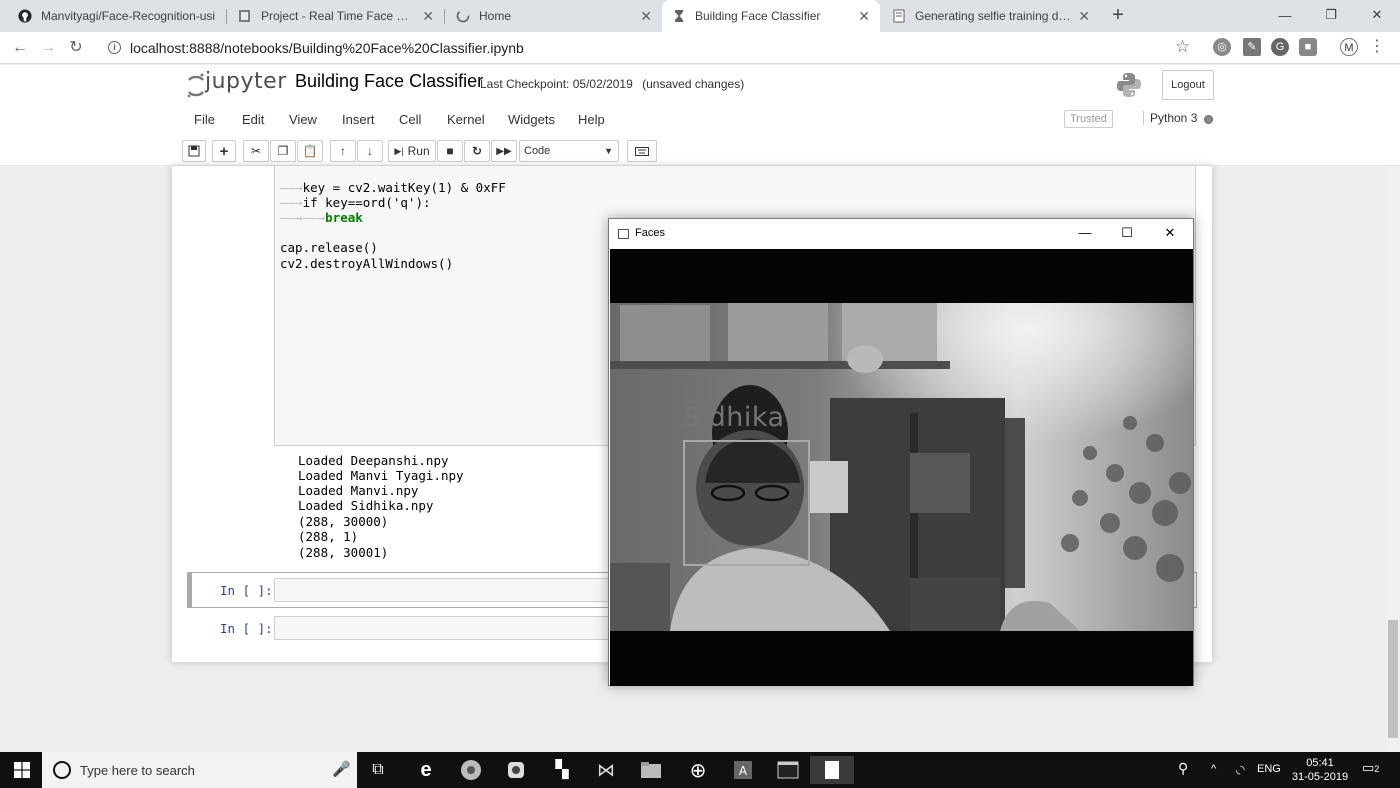 Image resolution: width=1400 pixels, height=788 pixels. I want to click on paste-icon: 📋, so click(310, 151).